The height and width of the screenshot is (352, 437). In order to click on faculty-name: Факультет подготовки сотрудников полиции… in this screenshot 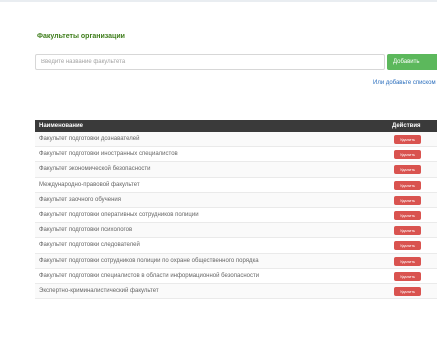, I will do `click(149, 260)`.